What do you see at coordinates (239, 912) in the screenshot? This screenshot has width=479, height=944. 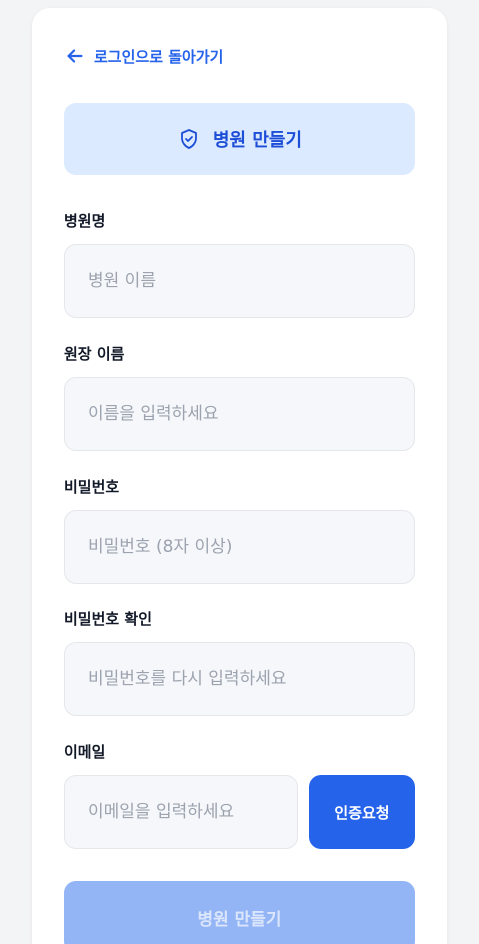 I see `create-hospital-submit-button: 병원 만들기` at bounding box center [239, 912].